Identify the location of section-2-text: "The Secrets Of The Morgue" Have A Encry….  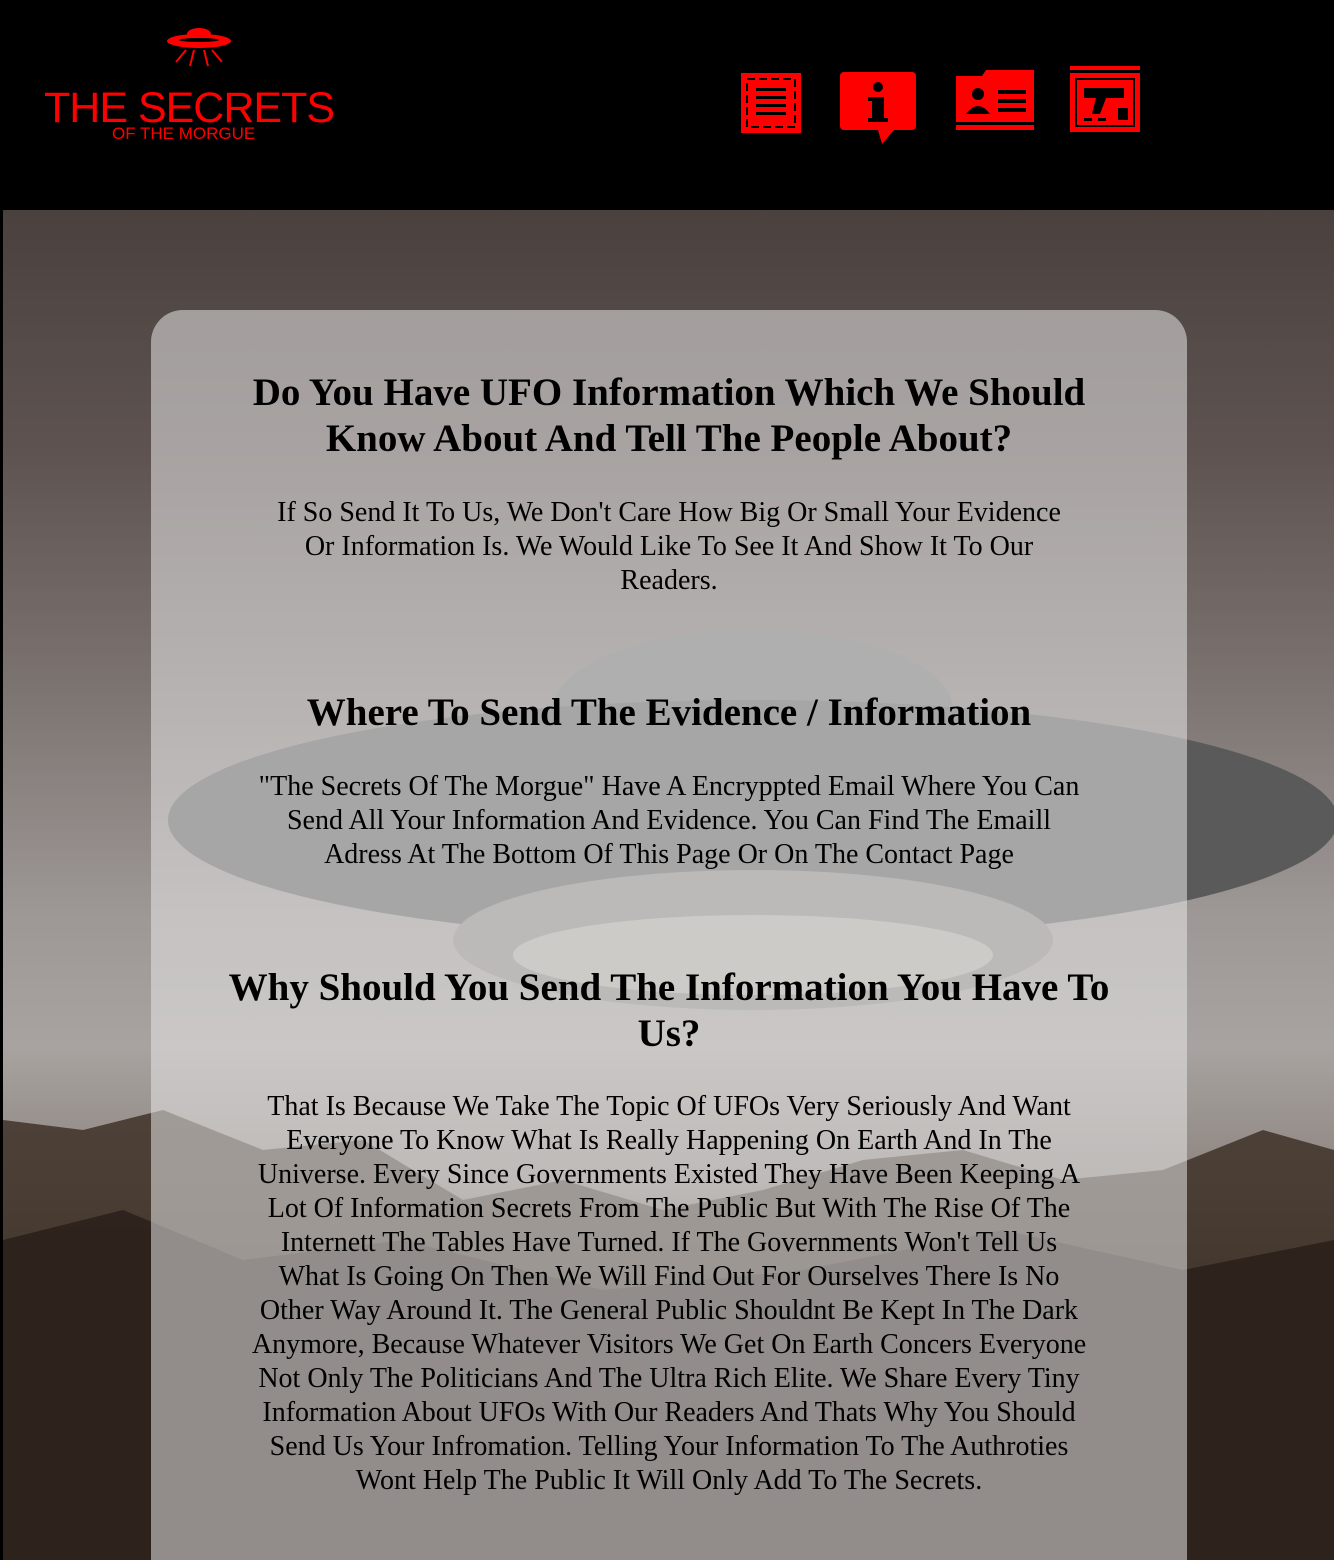
(669, 820).